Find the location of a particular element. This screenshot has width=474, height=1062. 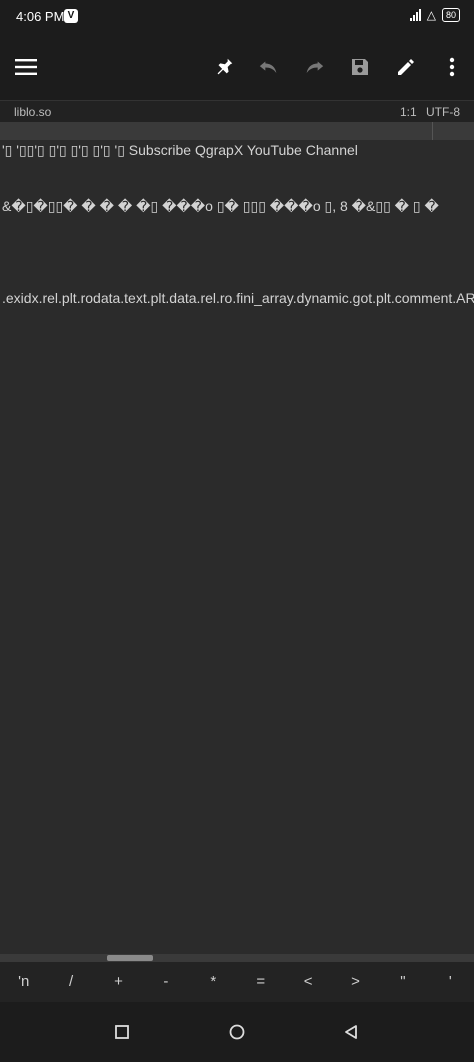

back-triangle-icon is located at coordinates (351, 1032).